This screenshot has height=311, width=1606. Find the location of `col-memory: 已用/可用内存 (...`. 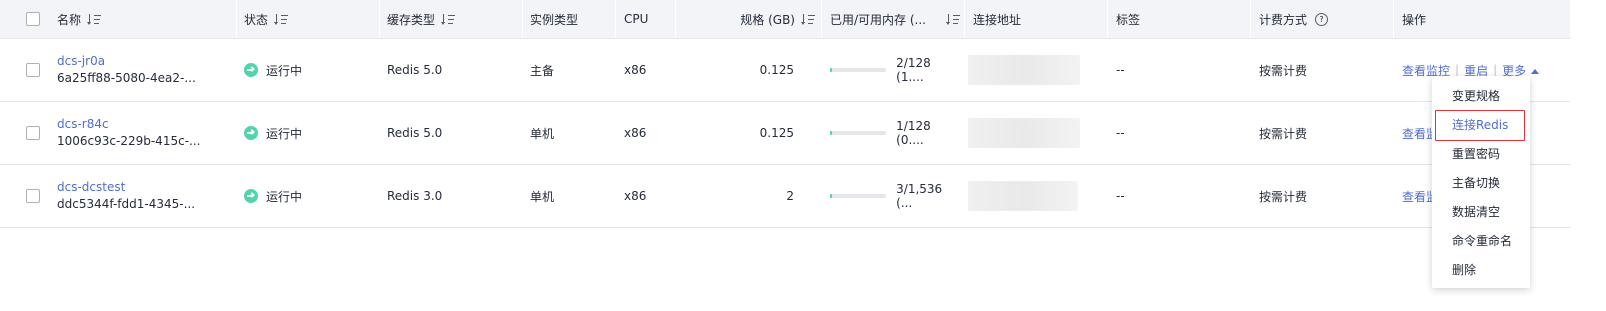

col-memory: 已用/可用内存 (... is located at coordinates (895, 19).